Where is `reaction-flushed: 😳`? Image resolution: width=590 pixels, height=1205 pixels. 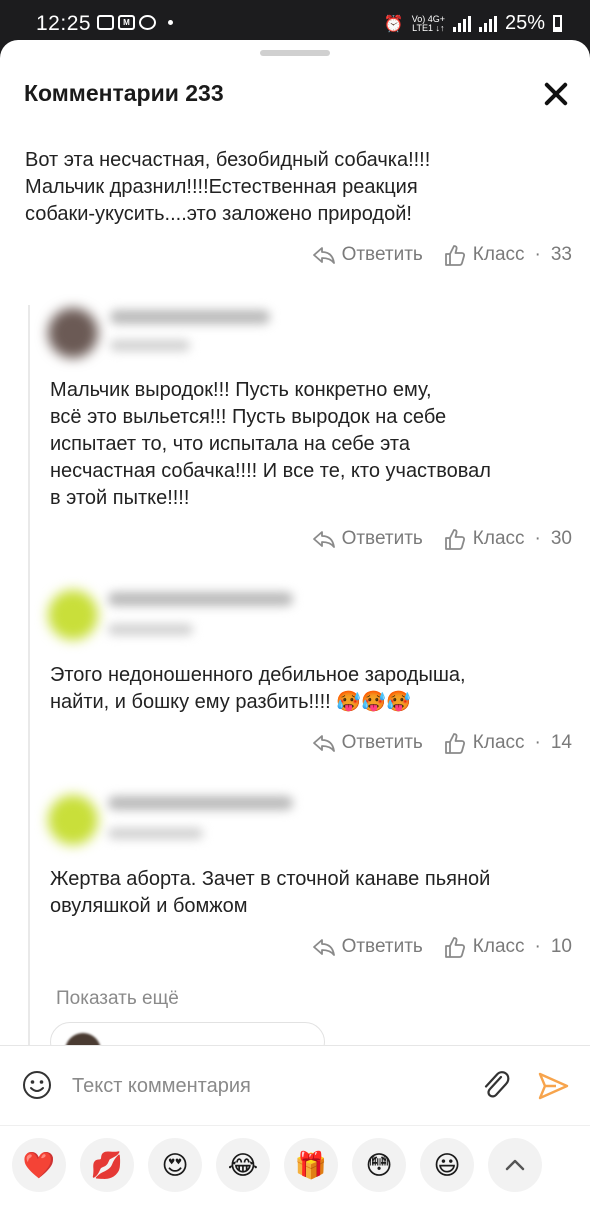
reaction-flushed: 😳 is located at coordinates (379, 1165).